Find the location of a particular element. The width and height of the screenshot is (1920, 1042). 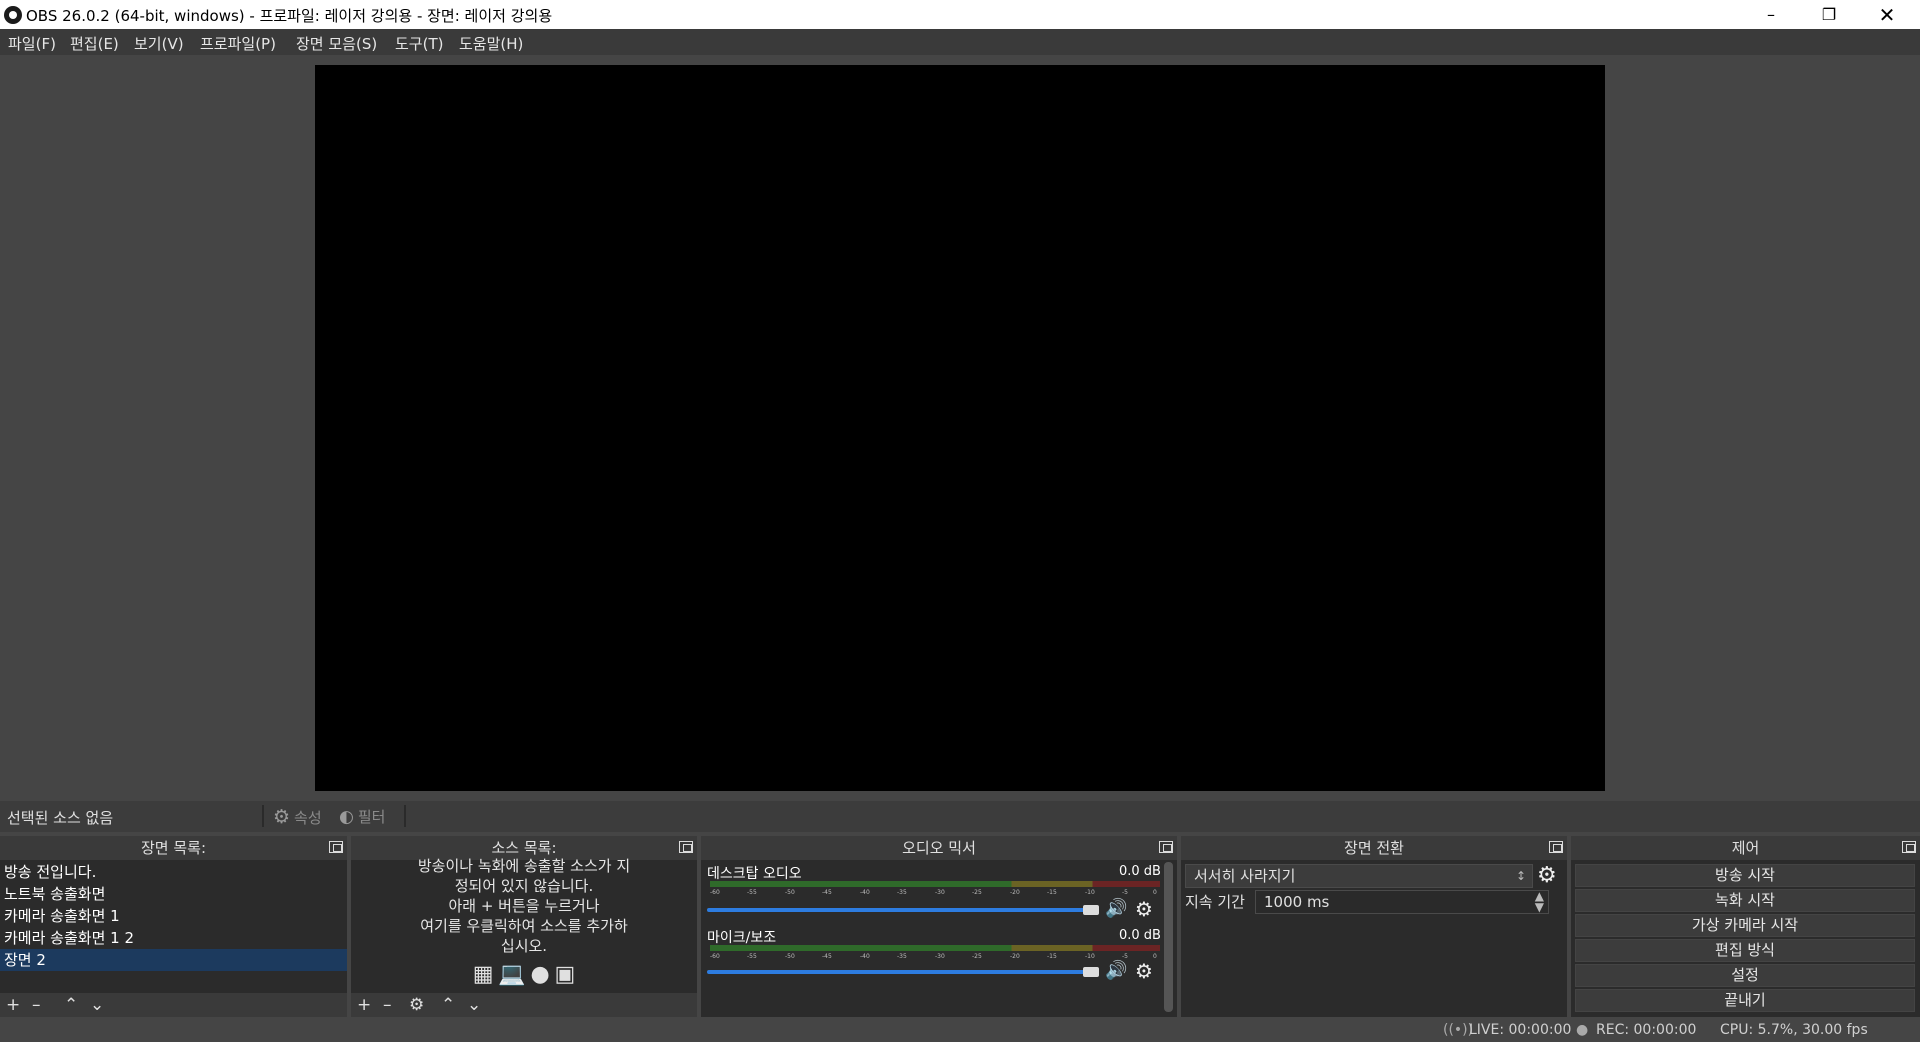

remove-scene-icon: – is located at coordinates (36, 1005).